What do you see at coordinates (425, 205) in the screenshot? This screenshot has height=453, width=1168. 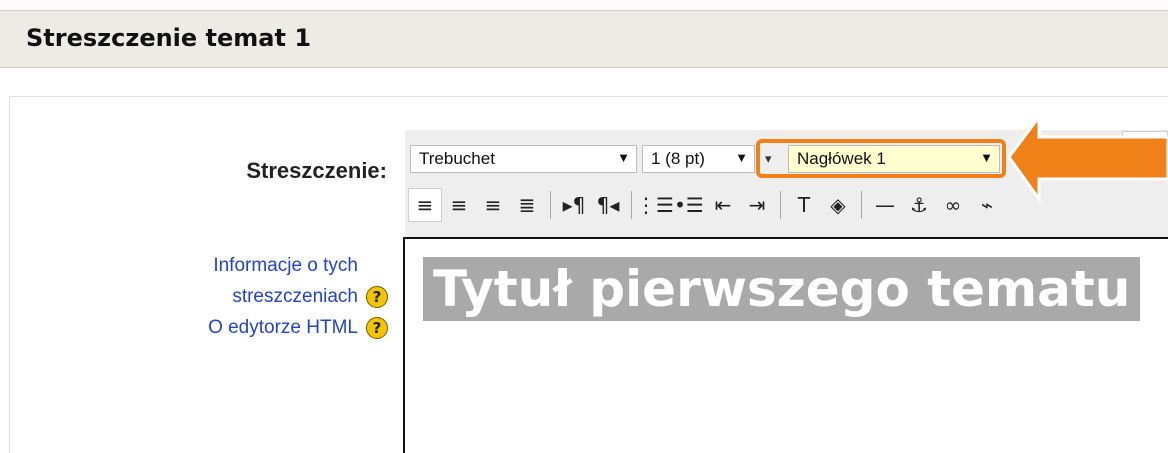 I see `align-left-icon: ≡` at bounding box center [425, 205].